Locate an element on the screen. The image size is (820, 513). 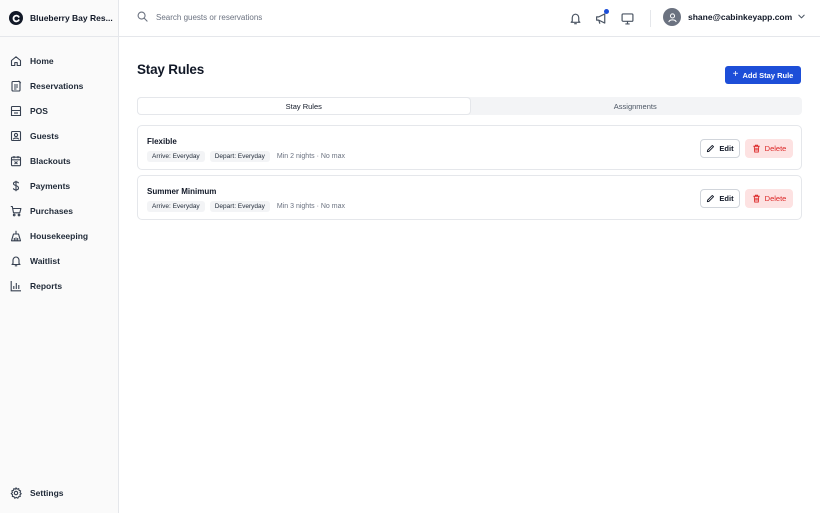
sidebar-item-home: Home is located at coordinates (59, 60).